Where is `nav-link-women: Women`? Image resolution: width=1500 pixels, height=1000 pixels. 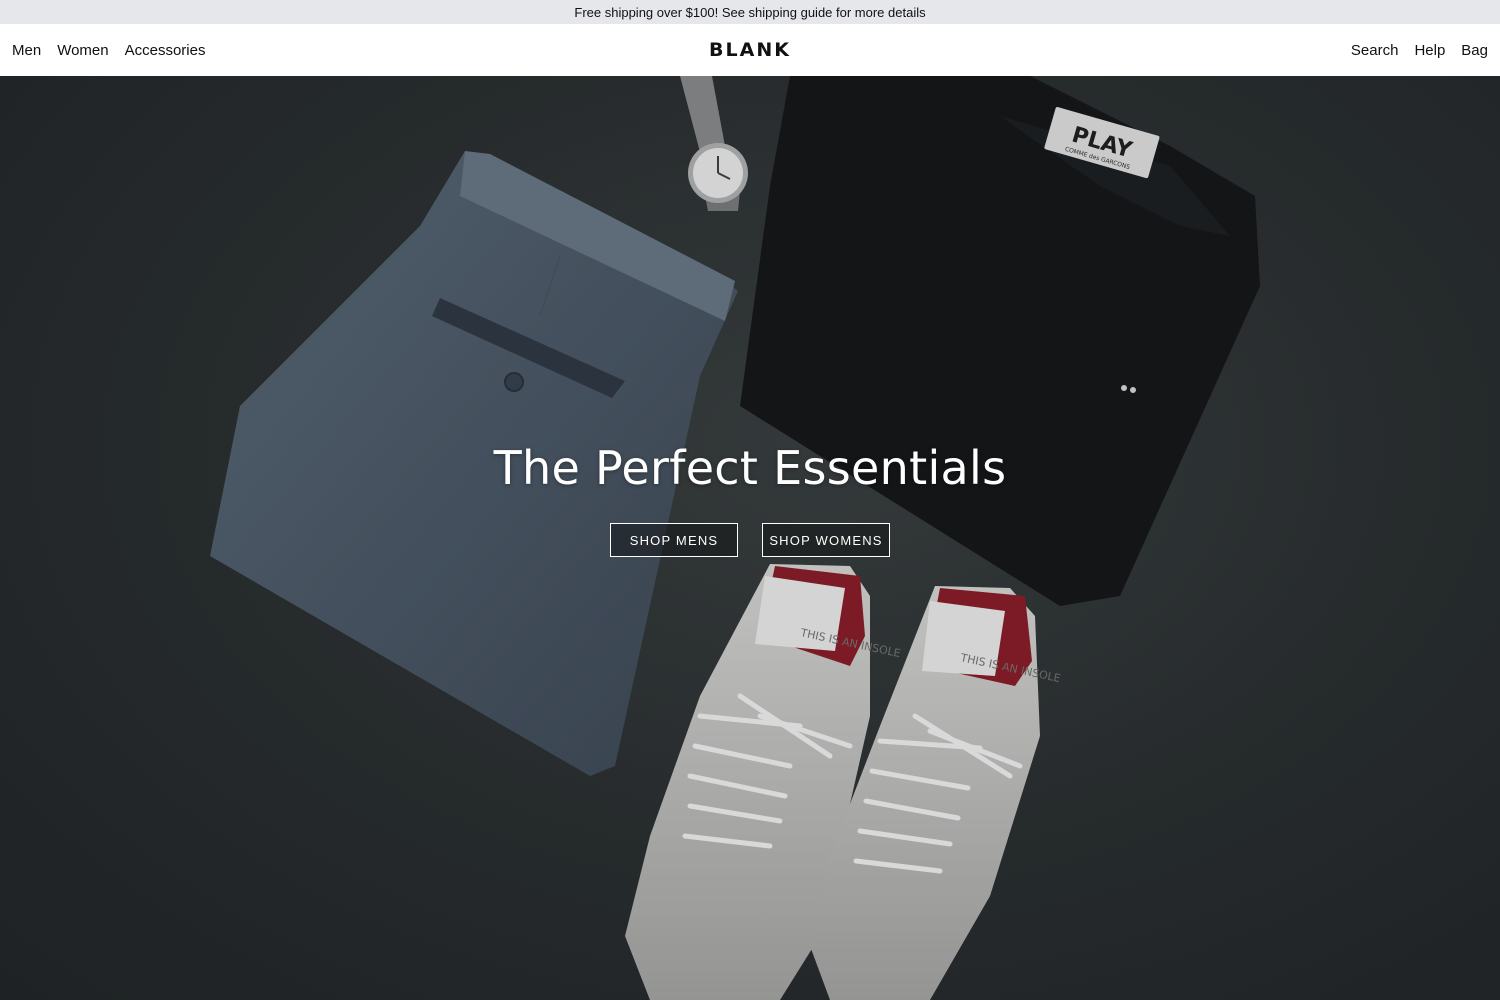
nav-link-women: Women is located at coordinates (82, 50).